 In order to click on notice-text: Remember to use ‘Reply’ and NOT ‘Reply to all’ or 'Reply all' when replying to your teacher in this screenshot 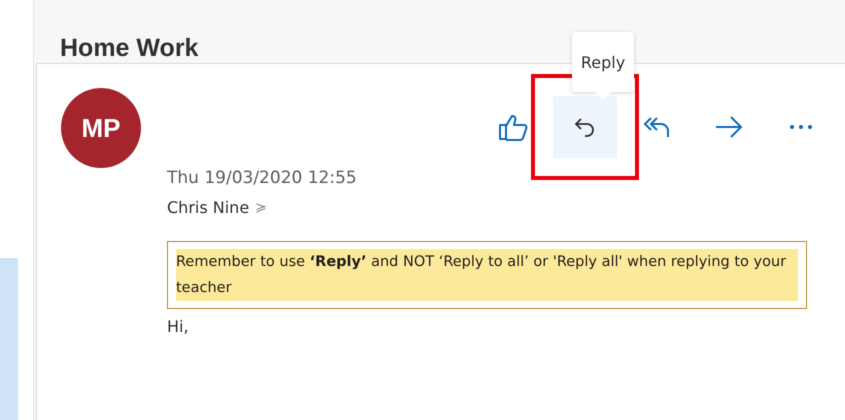, I will do `click(487, 275)`.